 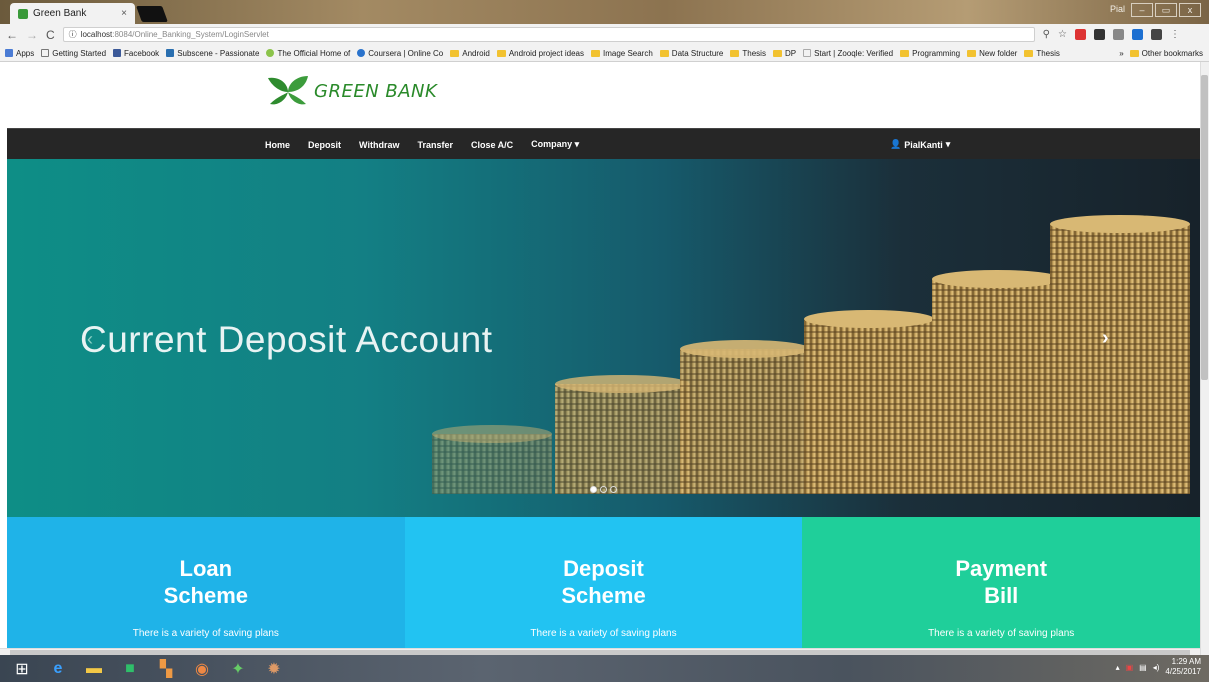 What do you see at coordinates (1143, 667) in the screenshot?
I see `network-icon: ▤` at bounding box center [1143, 667].